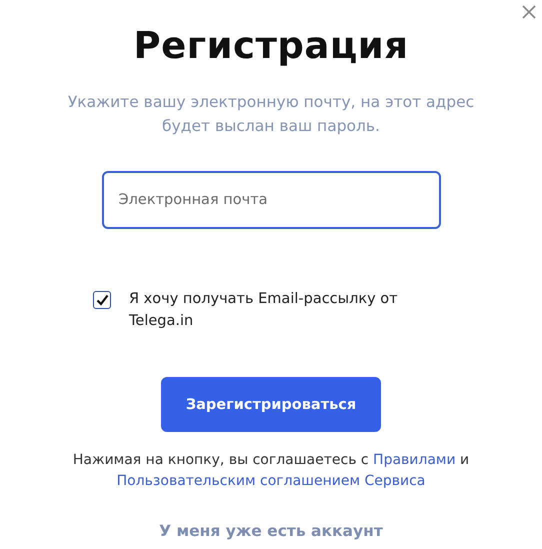 This screenshot has height=549, width=542. What do you see at coordinates (271, 471) in the screenshot?
I see `terms-text: Нажимая на кнопку, вы соглашаетесь с Правилами и Пользовательским соглашением Сервиса` at bounding box center [271, 471].